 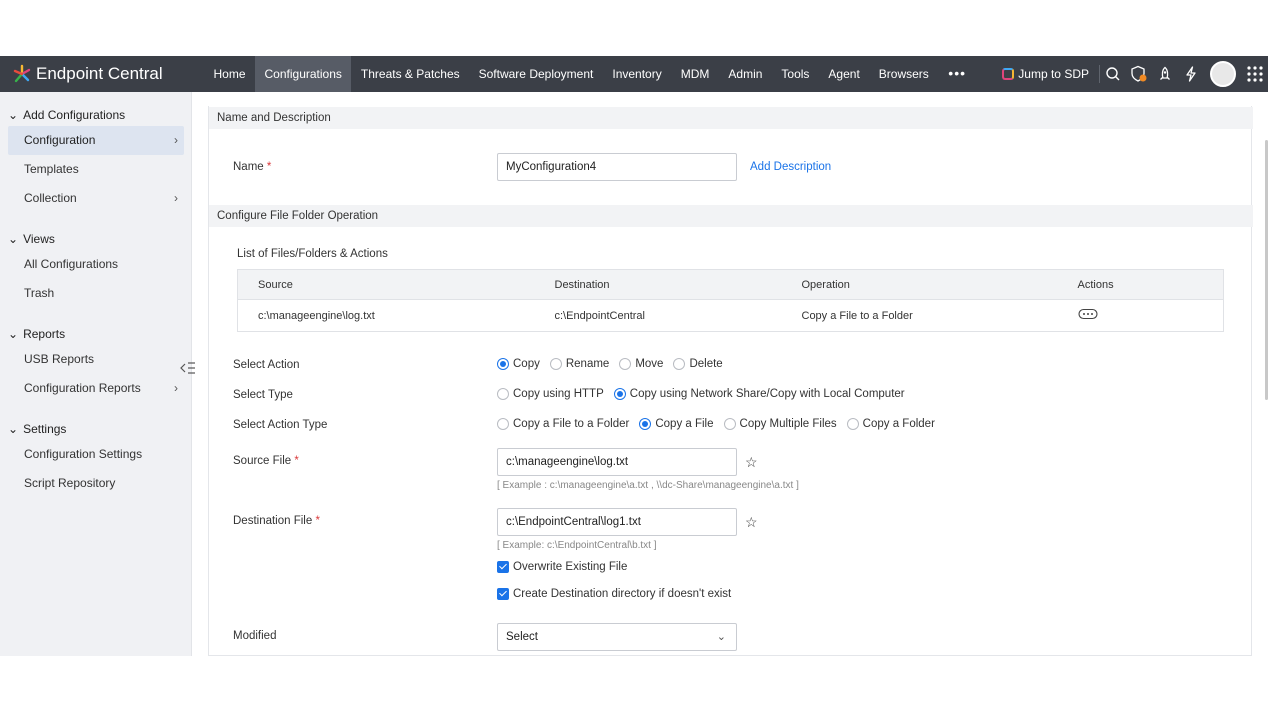 What do you see at coordinates (1008, 74) in the screenshot?
I see `sdp-icon` at bounding box center [1008, 74].